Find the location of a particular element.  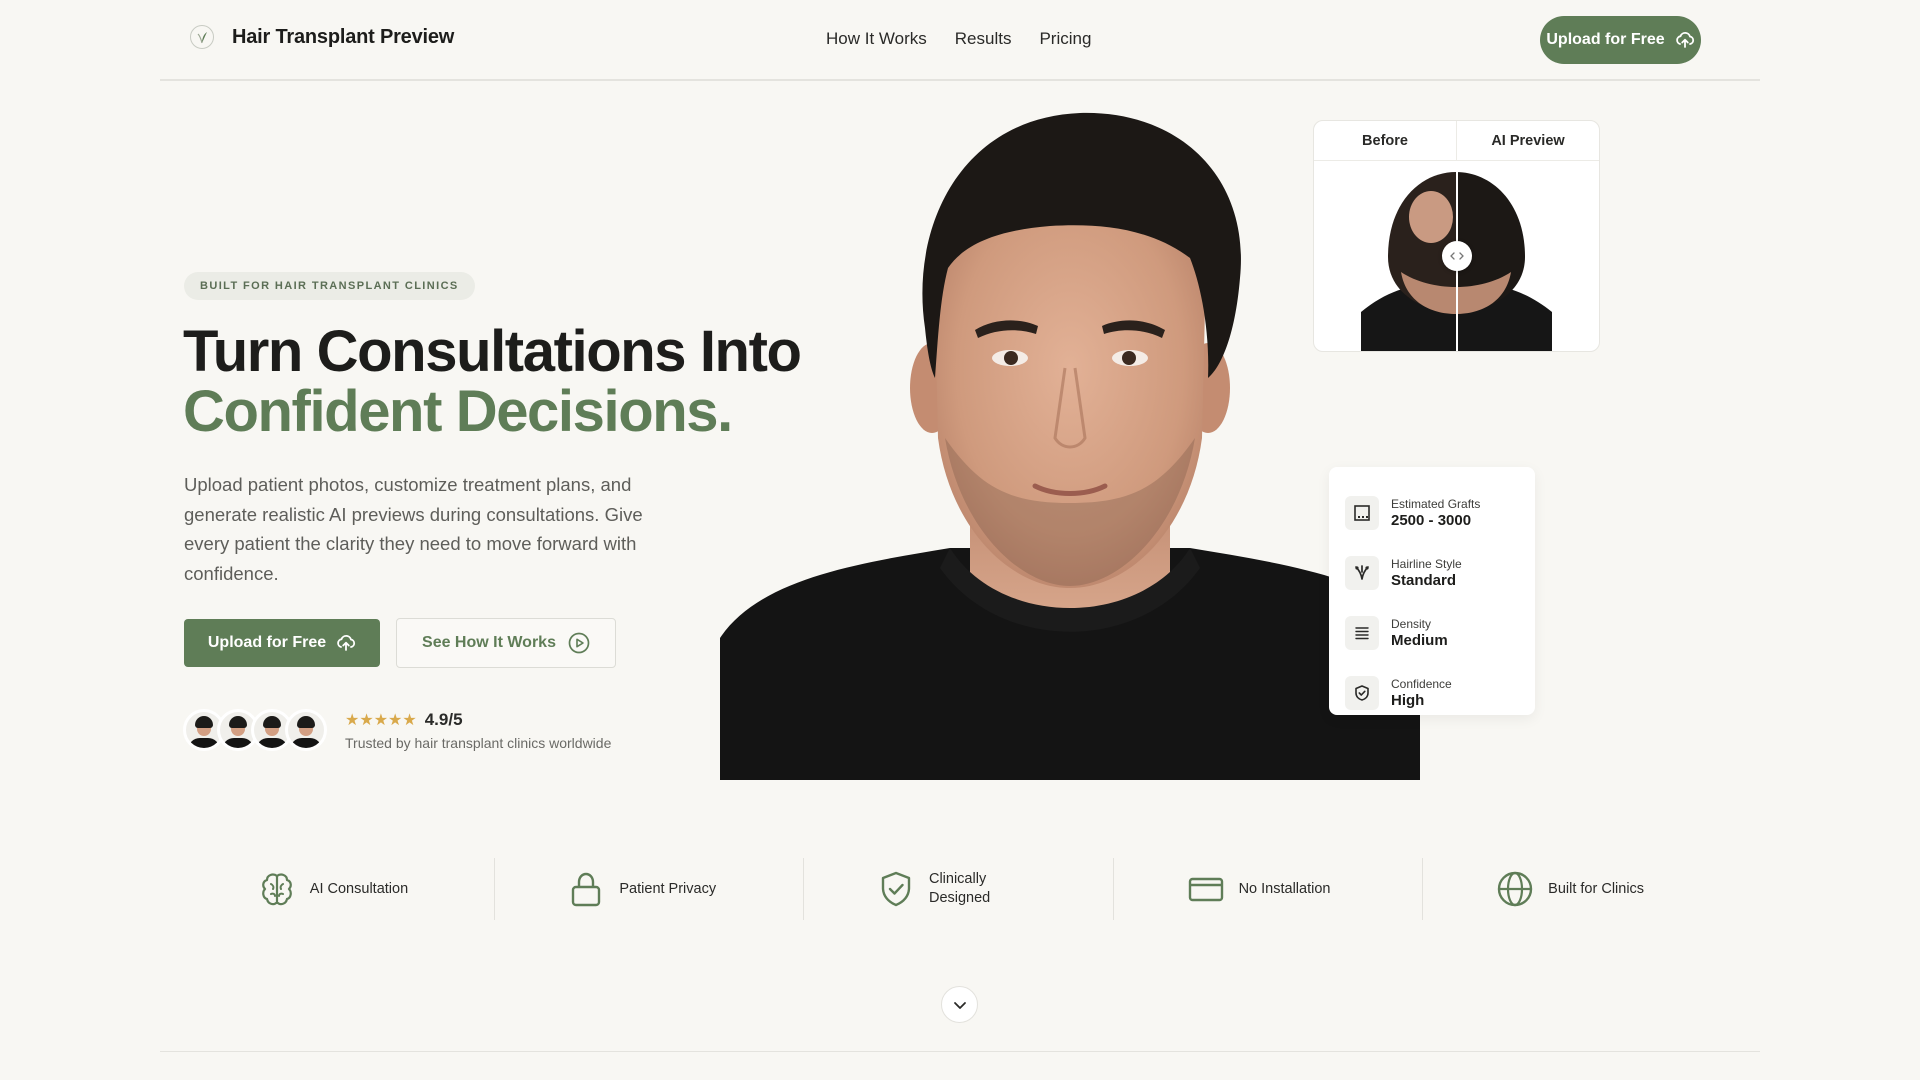

nav-upload-label: Upload for Free is located at coordinates (1605, 39).